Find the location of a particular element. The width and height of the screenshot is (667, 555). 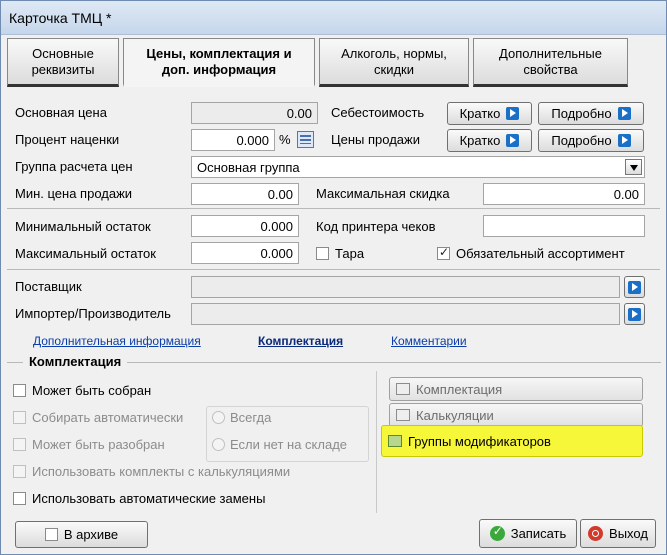

can-assemble-label: Может быть собран is located at coordinates (92, 390).